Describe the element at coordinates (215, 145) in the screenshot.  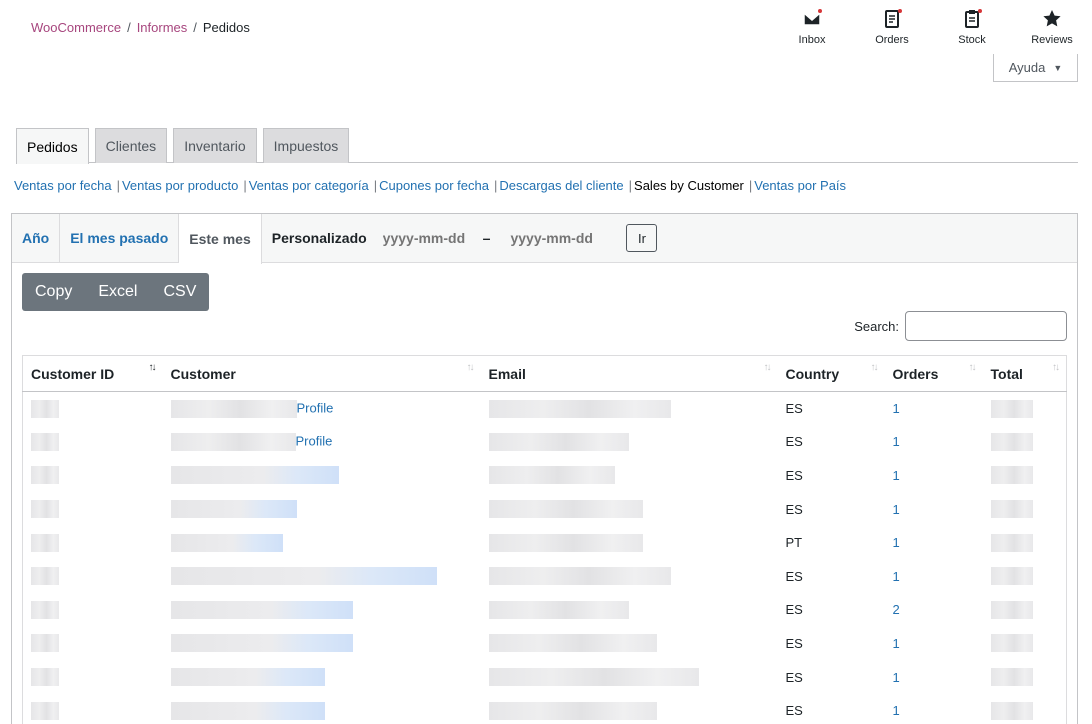
I see `tab-inventario: Inventario` at that location.